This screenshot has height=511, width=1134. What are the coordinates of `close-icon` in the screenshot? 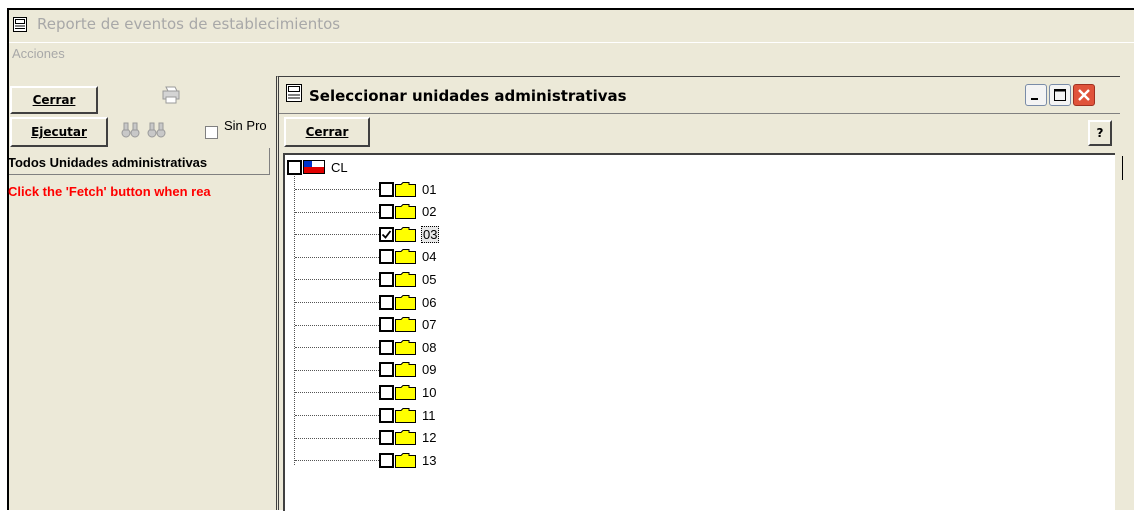 It's located at (1084, 95).